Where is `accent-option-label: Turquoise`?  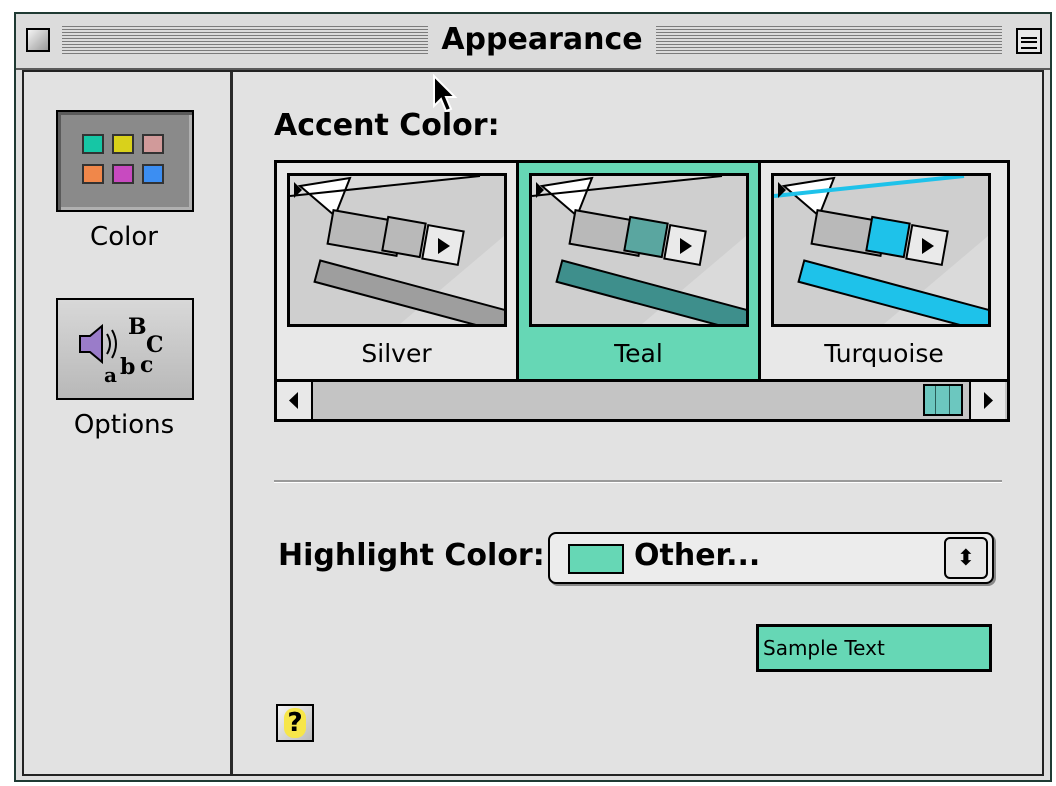 accent-option-label: Turquoise is located at coordinates (884, 353).